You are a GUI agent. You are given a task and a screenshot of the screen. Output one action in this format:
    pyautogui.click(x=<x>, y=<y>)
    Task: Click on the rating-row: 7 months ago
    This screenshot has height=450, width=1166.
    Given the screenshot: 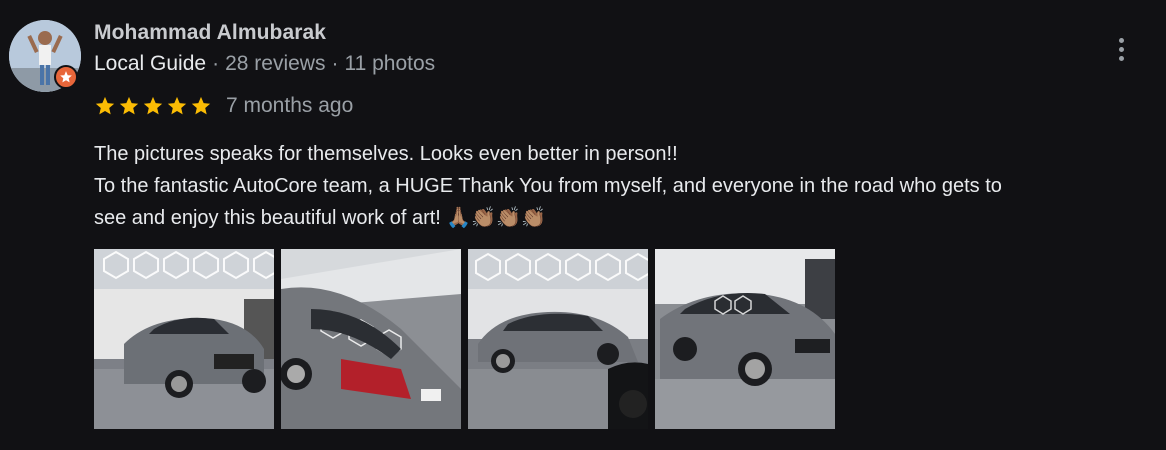 What is the action you would take?
    pyautogui.click(x=223, y=106)
    